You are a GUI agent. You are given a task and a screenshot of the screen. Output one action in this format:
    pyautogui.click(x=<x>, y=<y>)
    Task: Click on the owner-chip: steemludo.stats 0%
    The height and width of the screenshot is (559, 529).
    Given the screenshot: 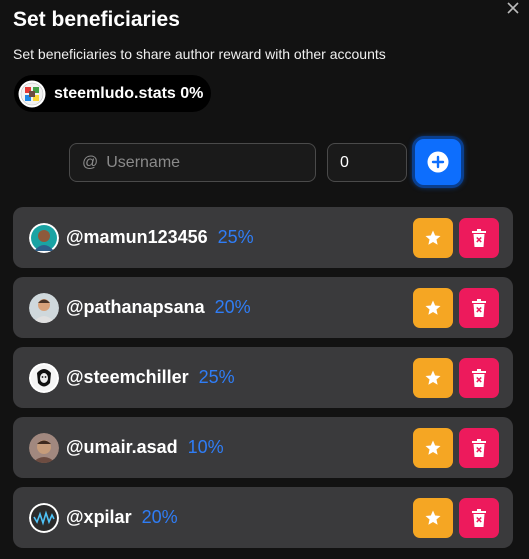 What is the action you would take?
    pyautogui.click(x=113, y=93)
    